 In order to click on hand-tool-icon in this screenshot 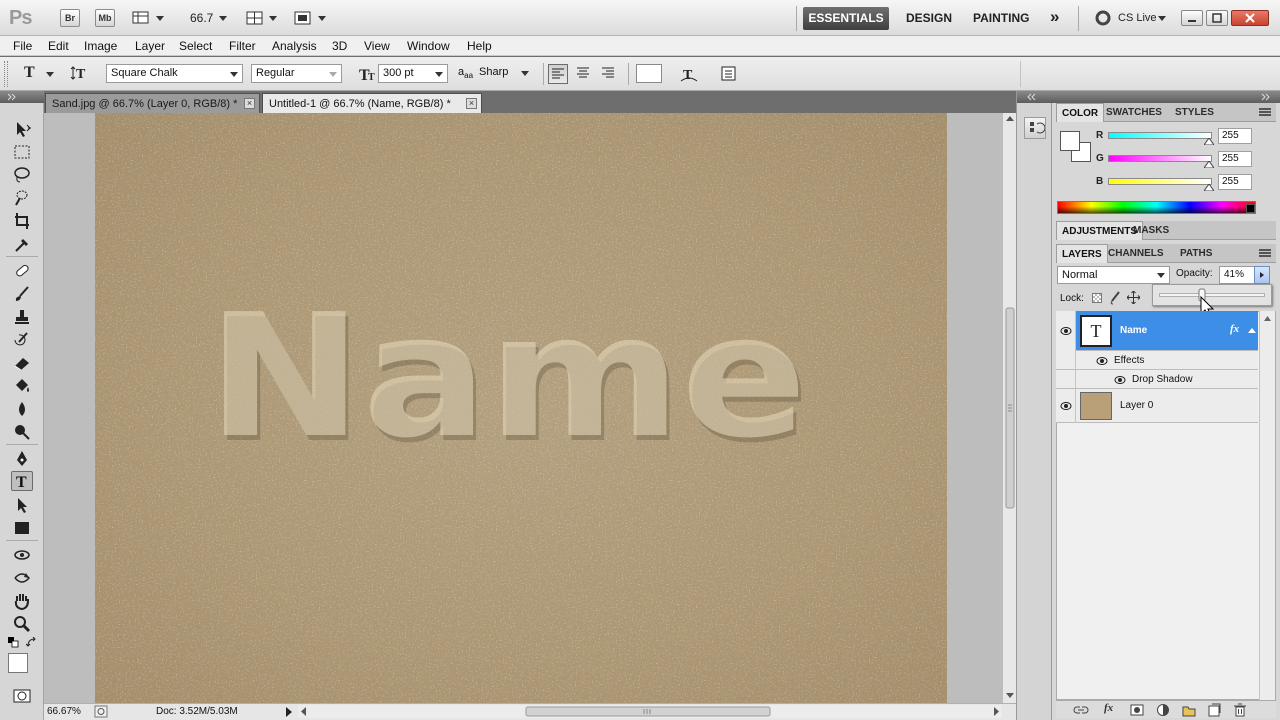, I will do `click(22, 601)`.